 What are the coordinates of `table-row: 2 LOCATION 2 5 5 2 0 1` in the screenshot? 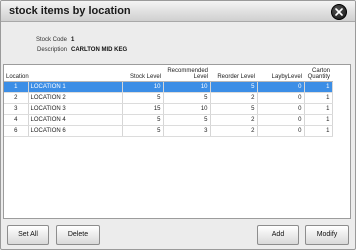 It's located at (168, 98).